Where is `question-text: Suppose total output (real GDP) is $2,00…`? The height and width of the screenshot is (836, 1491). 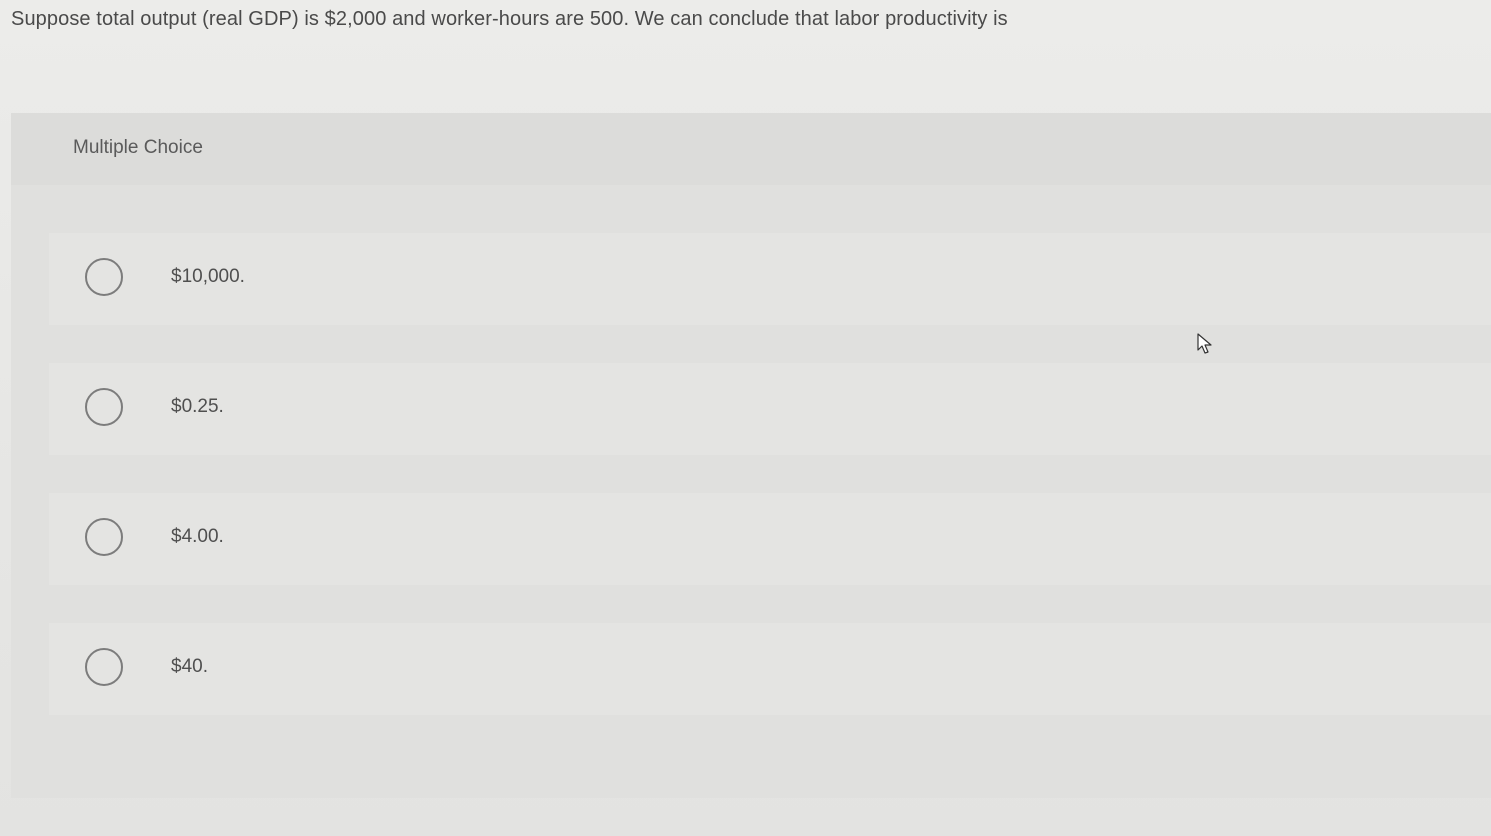
question-text: Suppose total output (real GDP) is $2,00… is located at coordinates (509, 19).